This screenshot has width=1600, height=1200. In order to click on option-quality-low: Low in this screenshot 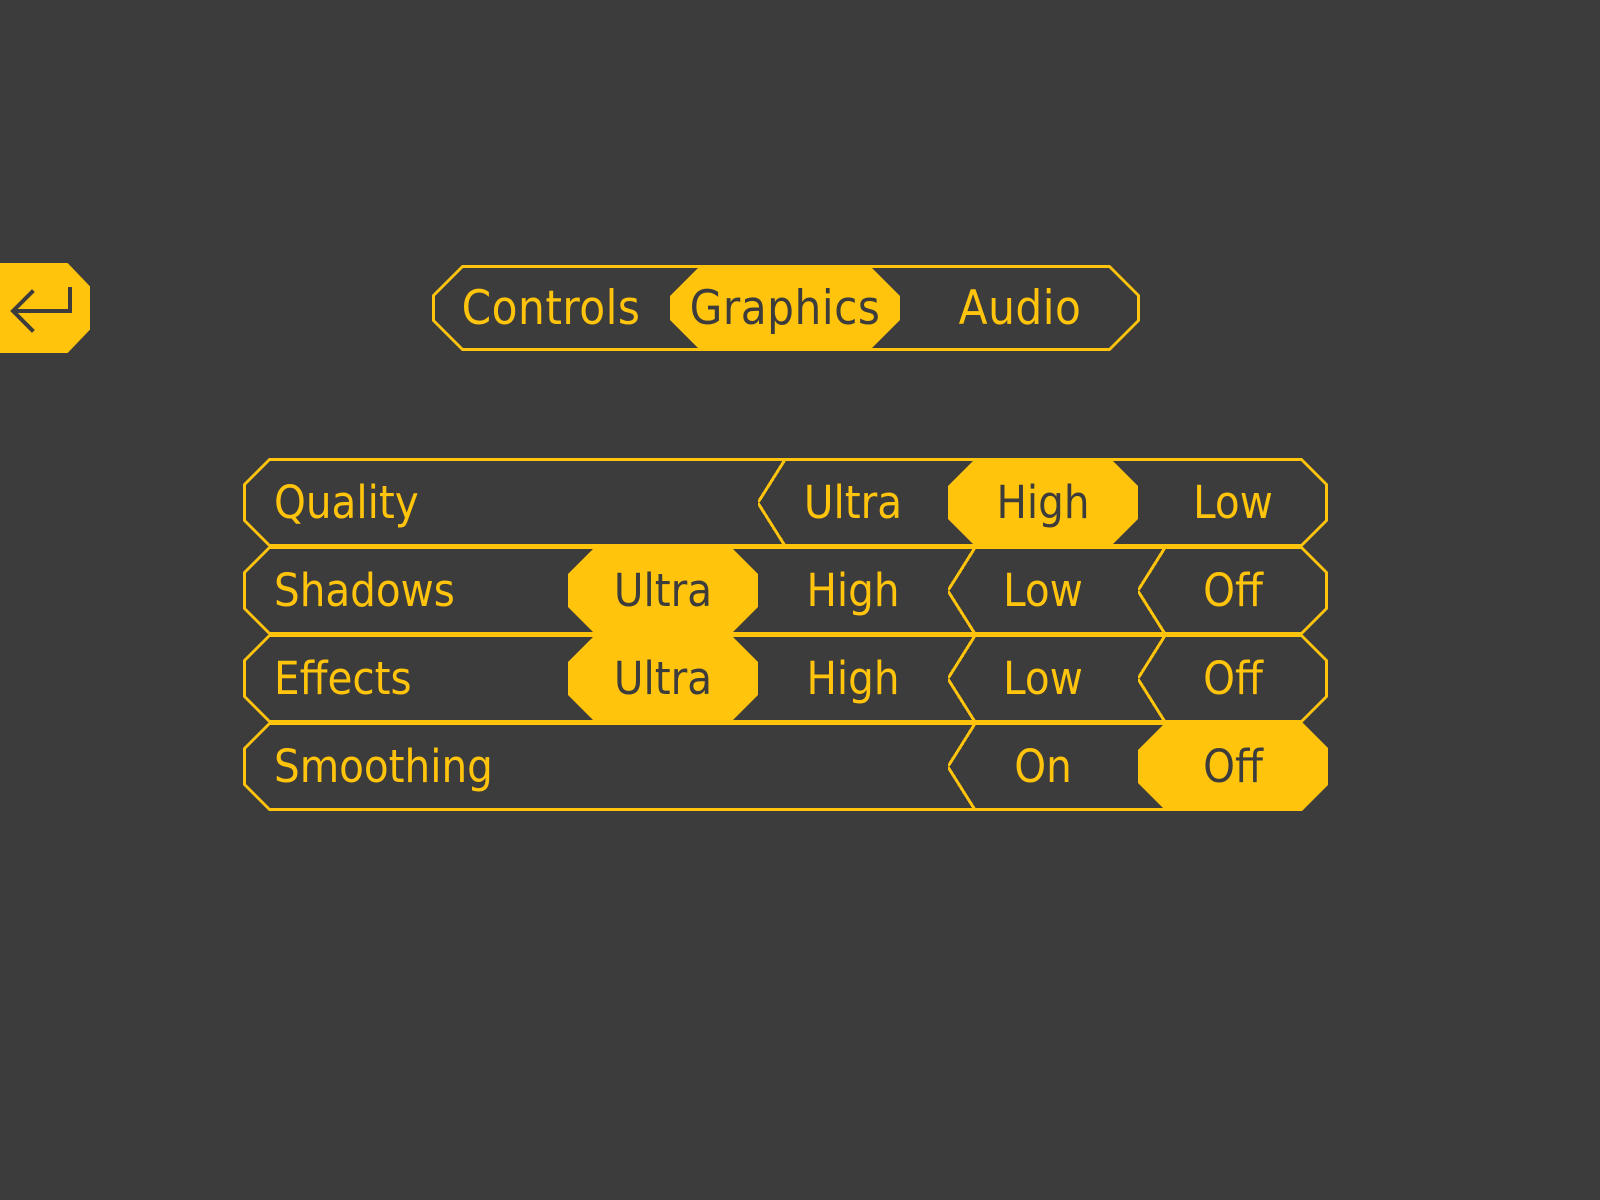, I will do `click(1233, 502)`.